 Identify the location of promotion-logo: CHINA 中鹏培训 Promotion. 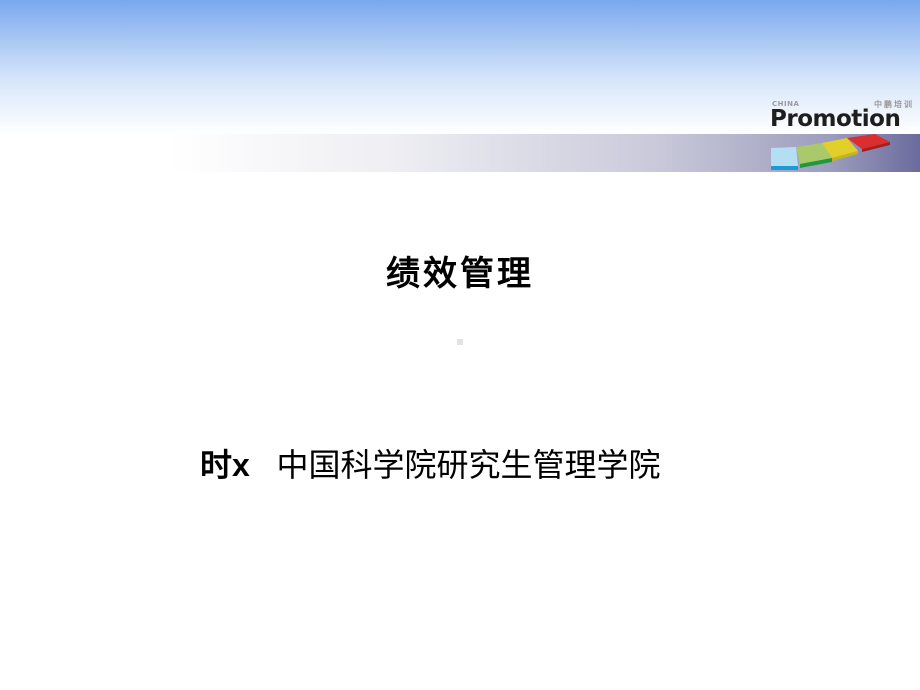
(845, 136).